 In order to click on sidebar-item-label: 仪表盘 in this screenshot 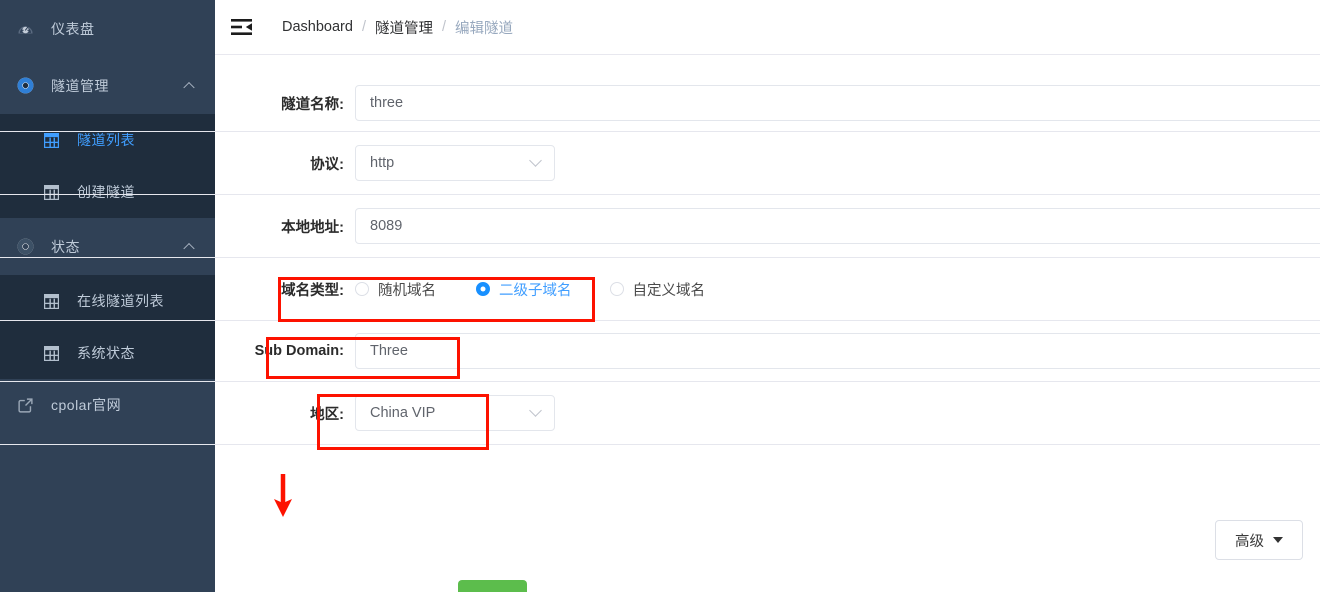, I will do `click(73, 28)`.